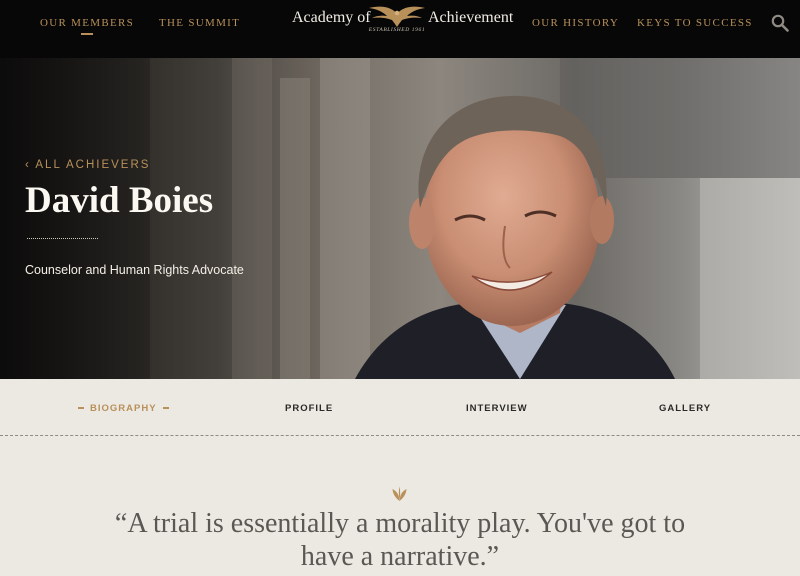 The image size is (800, 576). What do you see at coordinates (199, 23) in the screenshot?
I see `nav-the-summit: THE SUMMIT` at bounding box center [199, 23].